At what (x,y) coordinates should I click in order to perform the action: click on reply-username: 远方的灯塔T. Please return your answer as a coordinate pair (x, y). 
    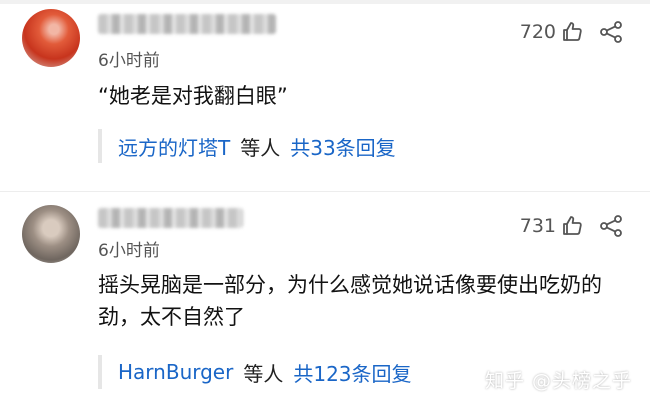
    Looking at the image, I should click on (174, 146).